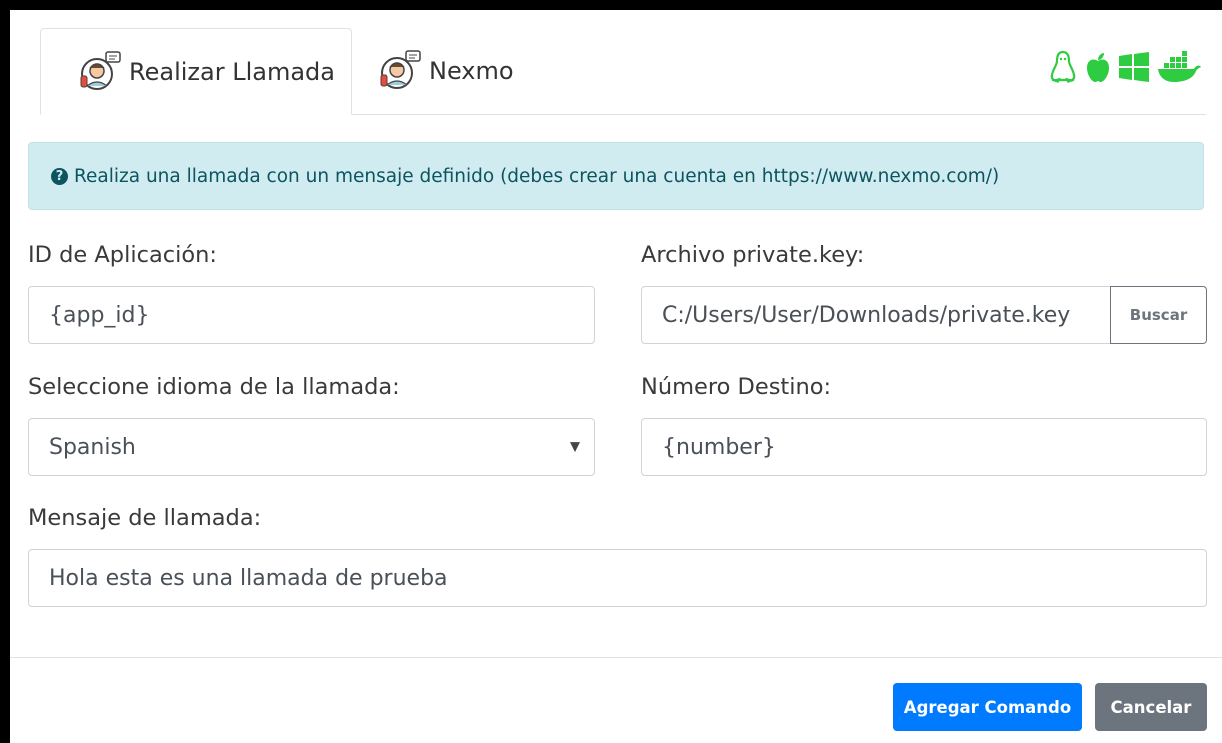 The width and height of the screenshot is (1222, 743). Describe the element at coordinates (99, 315) in the screenshot. I see `app-id-value: {app_id}` at that location.